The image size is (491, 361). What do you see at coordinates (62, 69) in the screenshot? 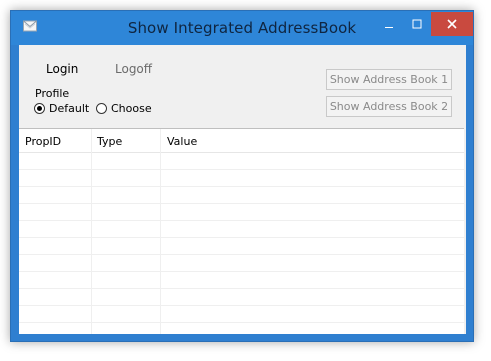
I see `login-button: Login` at bounding box center [62, 69].